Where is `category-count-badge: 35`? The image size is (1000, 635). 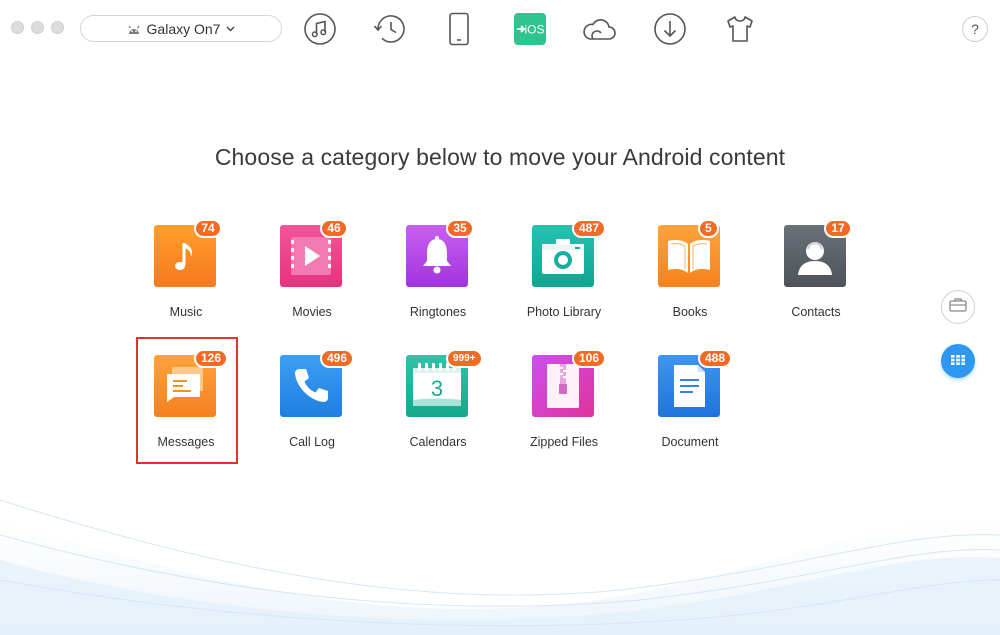
category-count-badge: 35 is located at coordinates (460, 228).